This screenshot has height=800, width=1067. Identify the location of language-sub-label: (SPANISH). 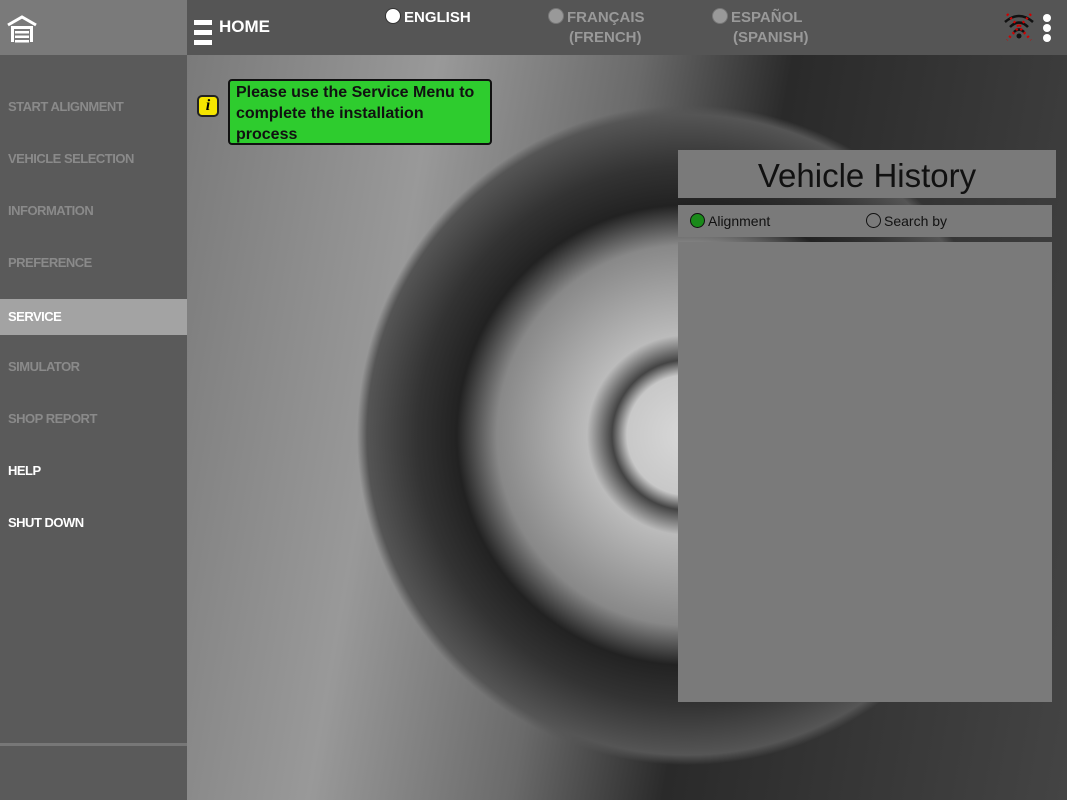
(771, 37).